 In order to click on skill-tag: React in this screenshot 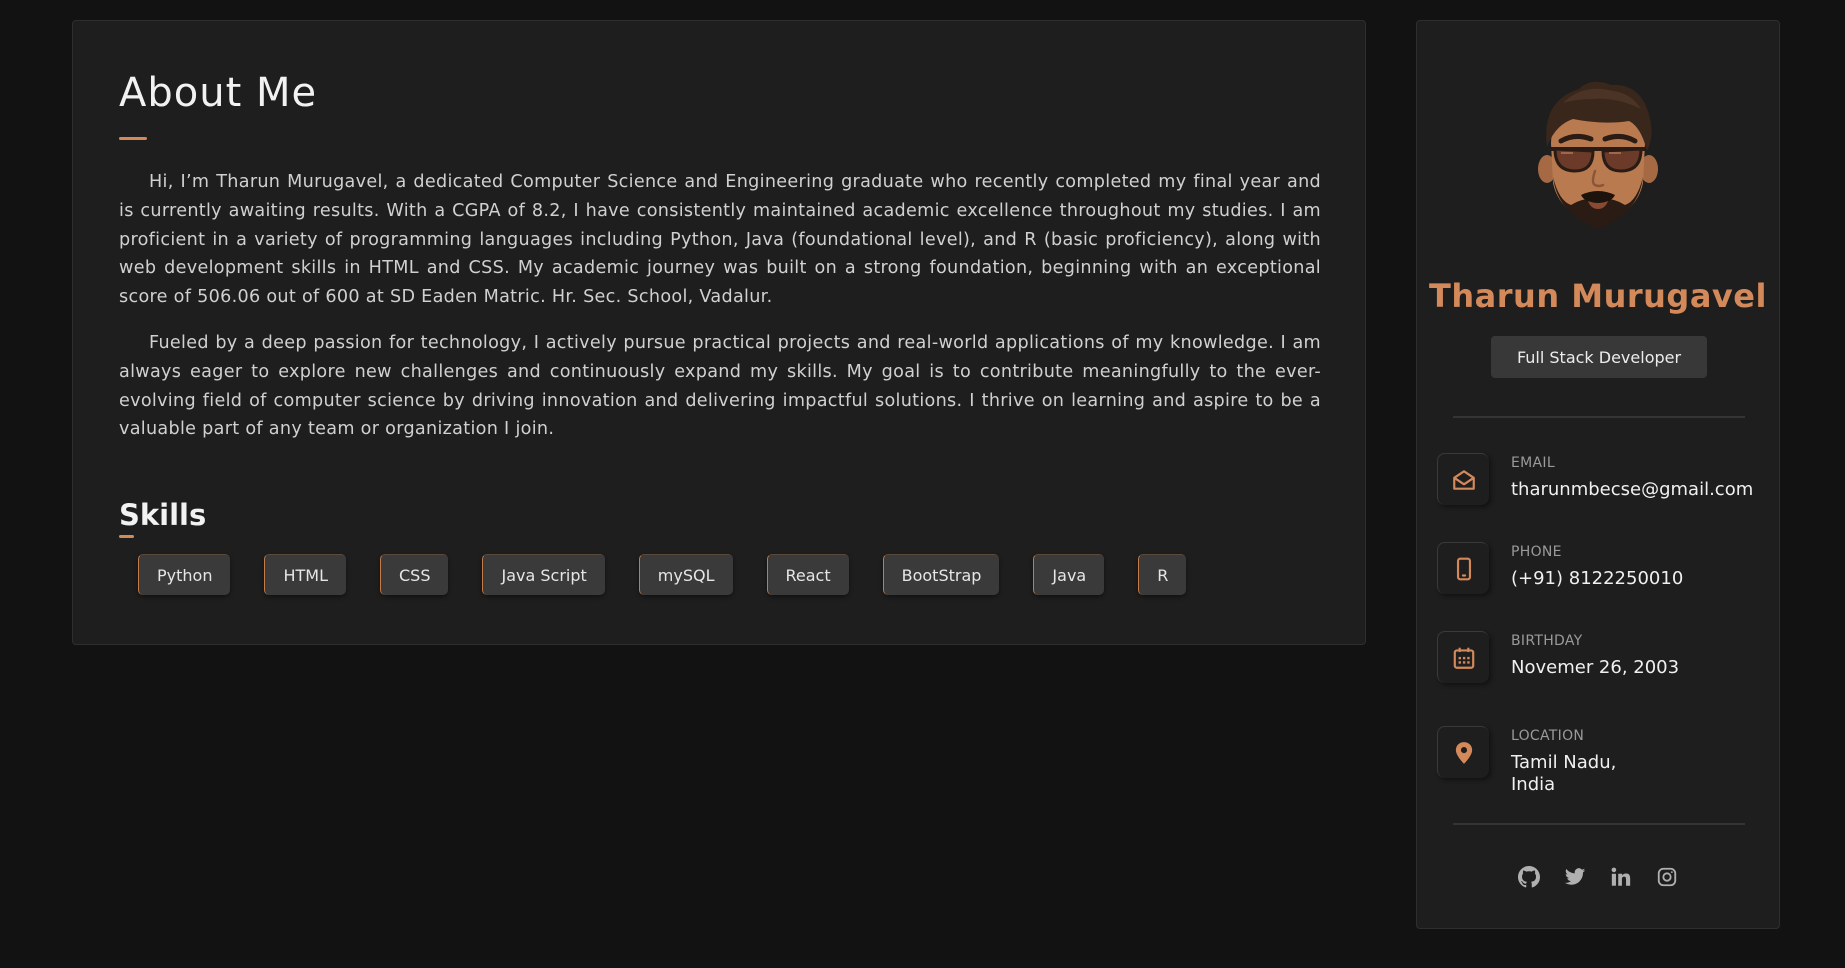, I will do `click(807, 575)`.